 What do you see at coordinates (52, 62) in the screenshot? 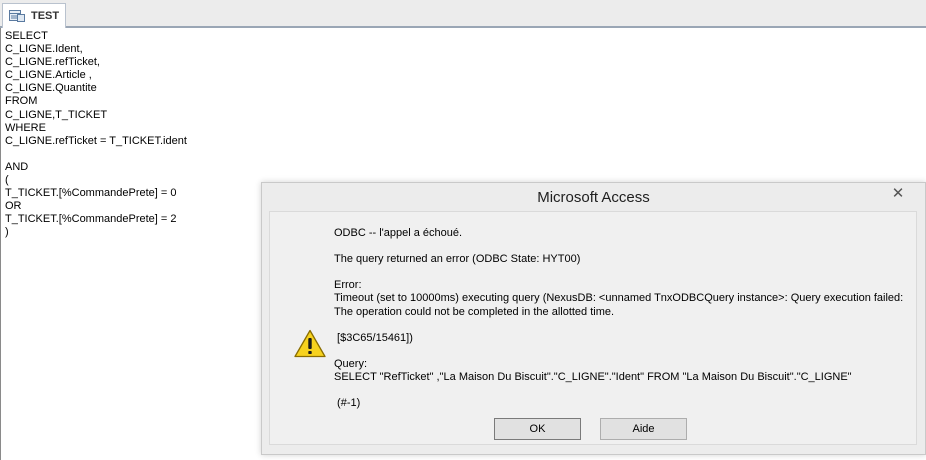
I see `sql-line: C_LIGNE.refTicket,` at bounding box center [52, 62].